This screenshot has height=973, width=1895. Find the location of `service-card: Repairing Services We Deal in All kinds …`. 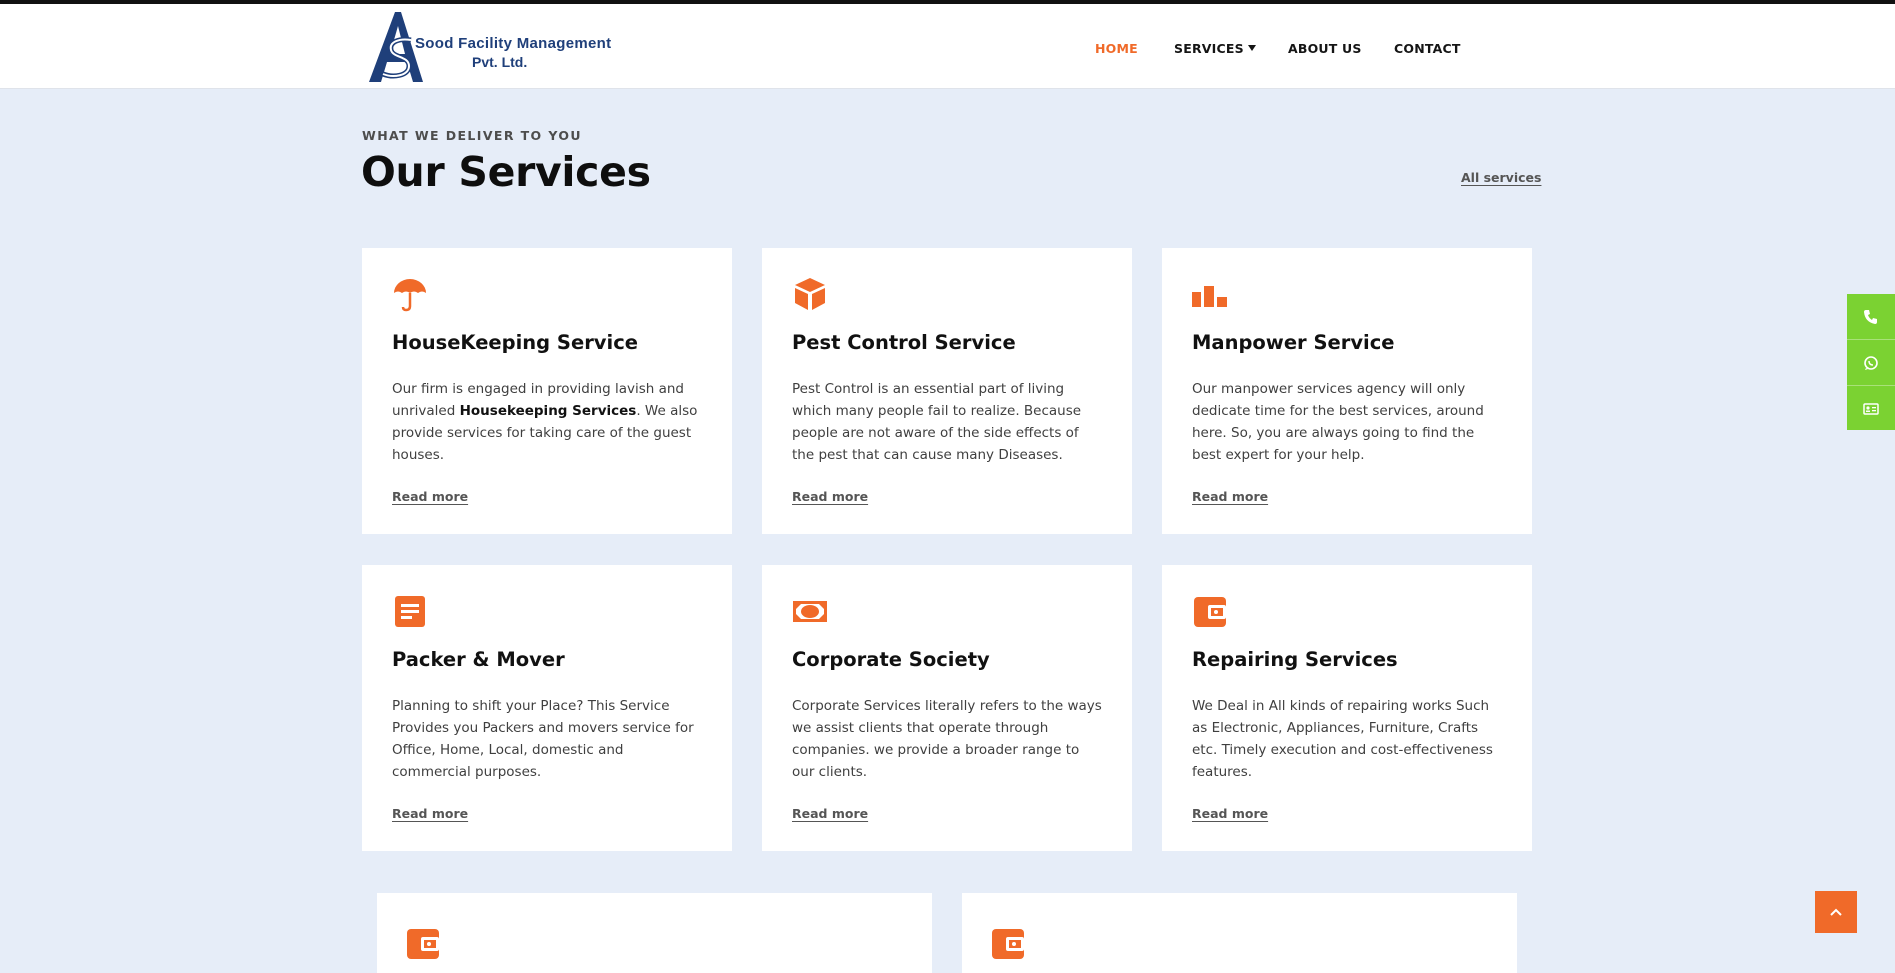

service-card: Repairing Services We Deal in All kinds … is located at coordinates (1347, 708).